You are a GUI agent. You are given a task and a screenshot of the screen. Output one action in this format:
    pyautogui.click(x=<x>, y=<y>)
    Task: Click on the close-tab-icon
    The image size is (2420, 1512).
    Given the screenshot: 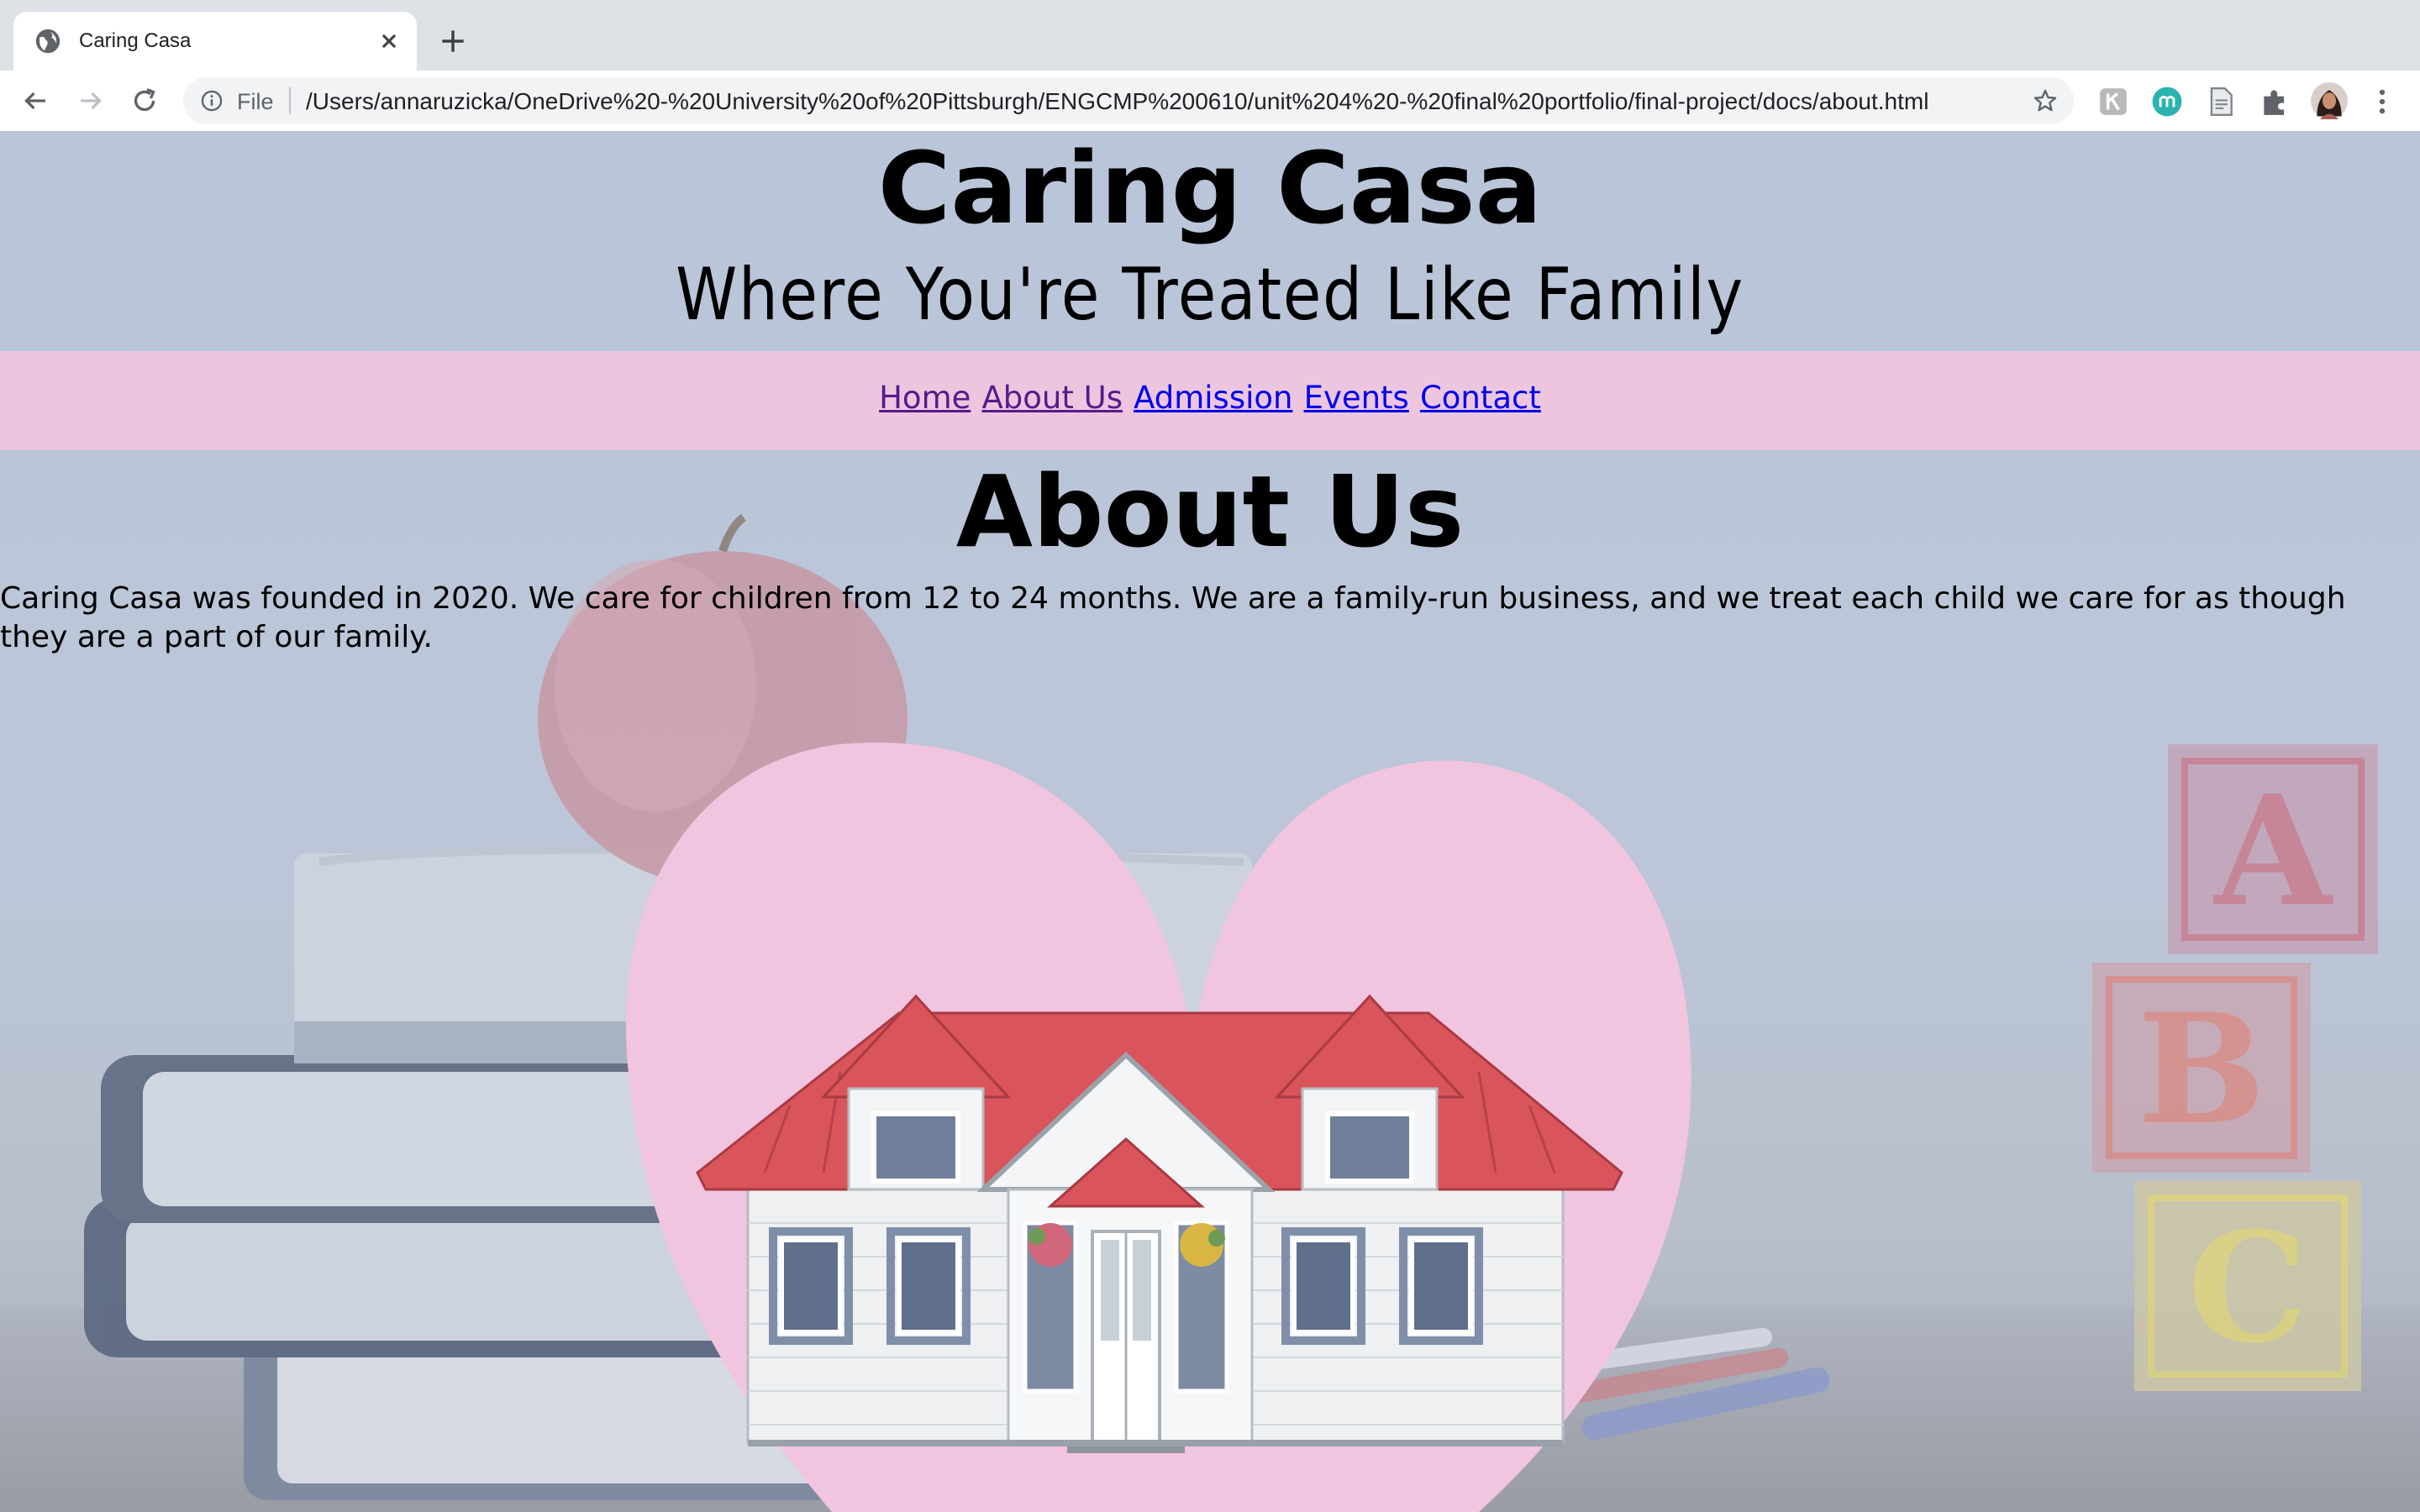 What is the action you would take?
    pyautogui.click(x=389, y=41)
    